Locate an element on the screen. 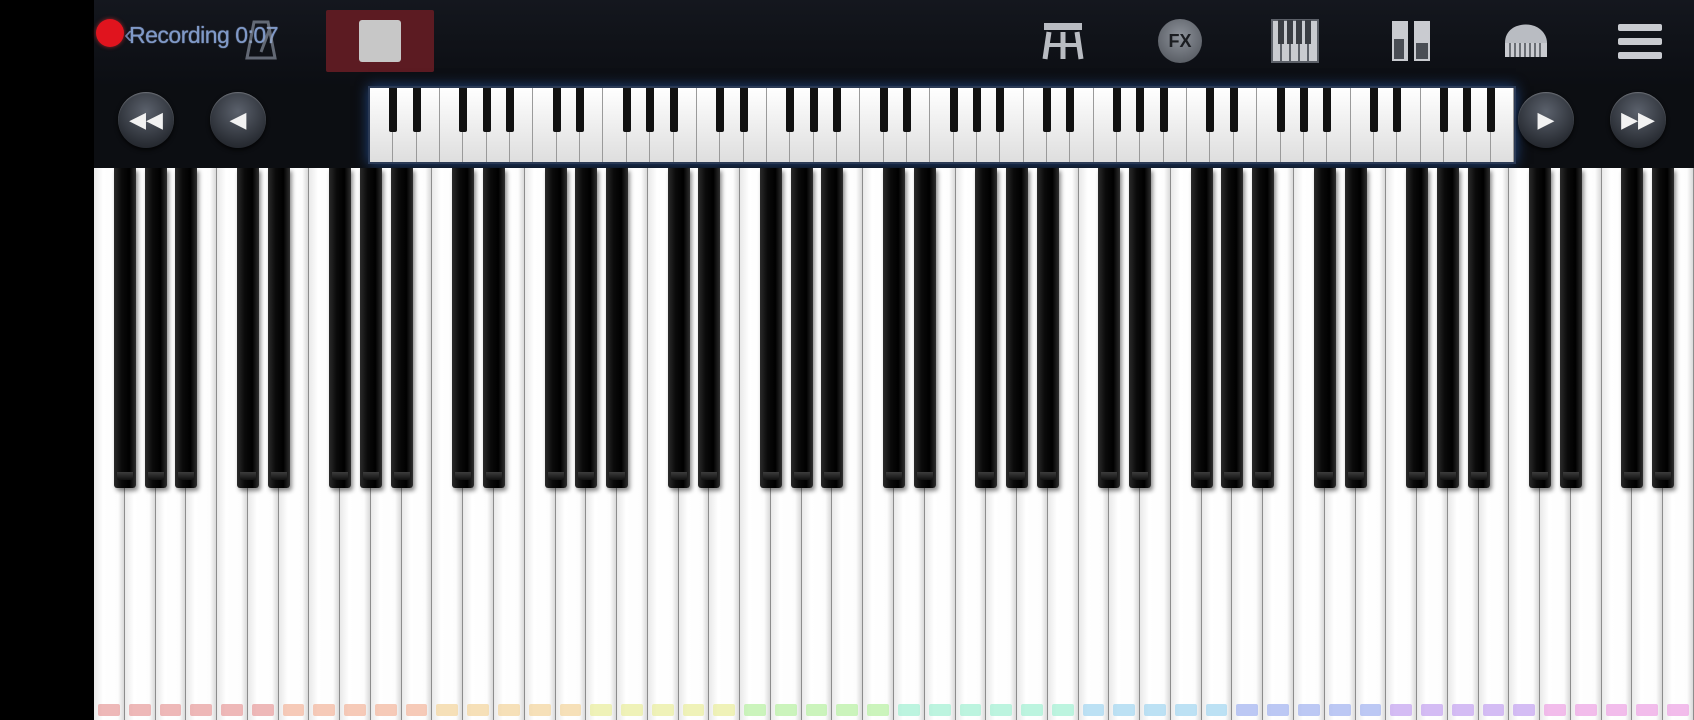  rewind-icon: ◀ is located at coordinates (238, 119).